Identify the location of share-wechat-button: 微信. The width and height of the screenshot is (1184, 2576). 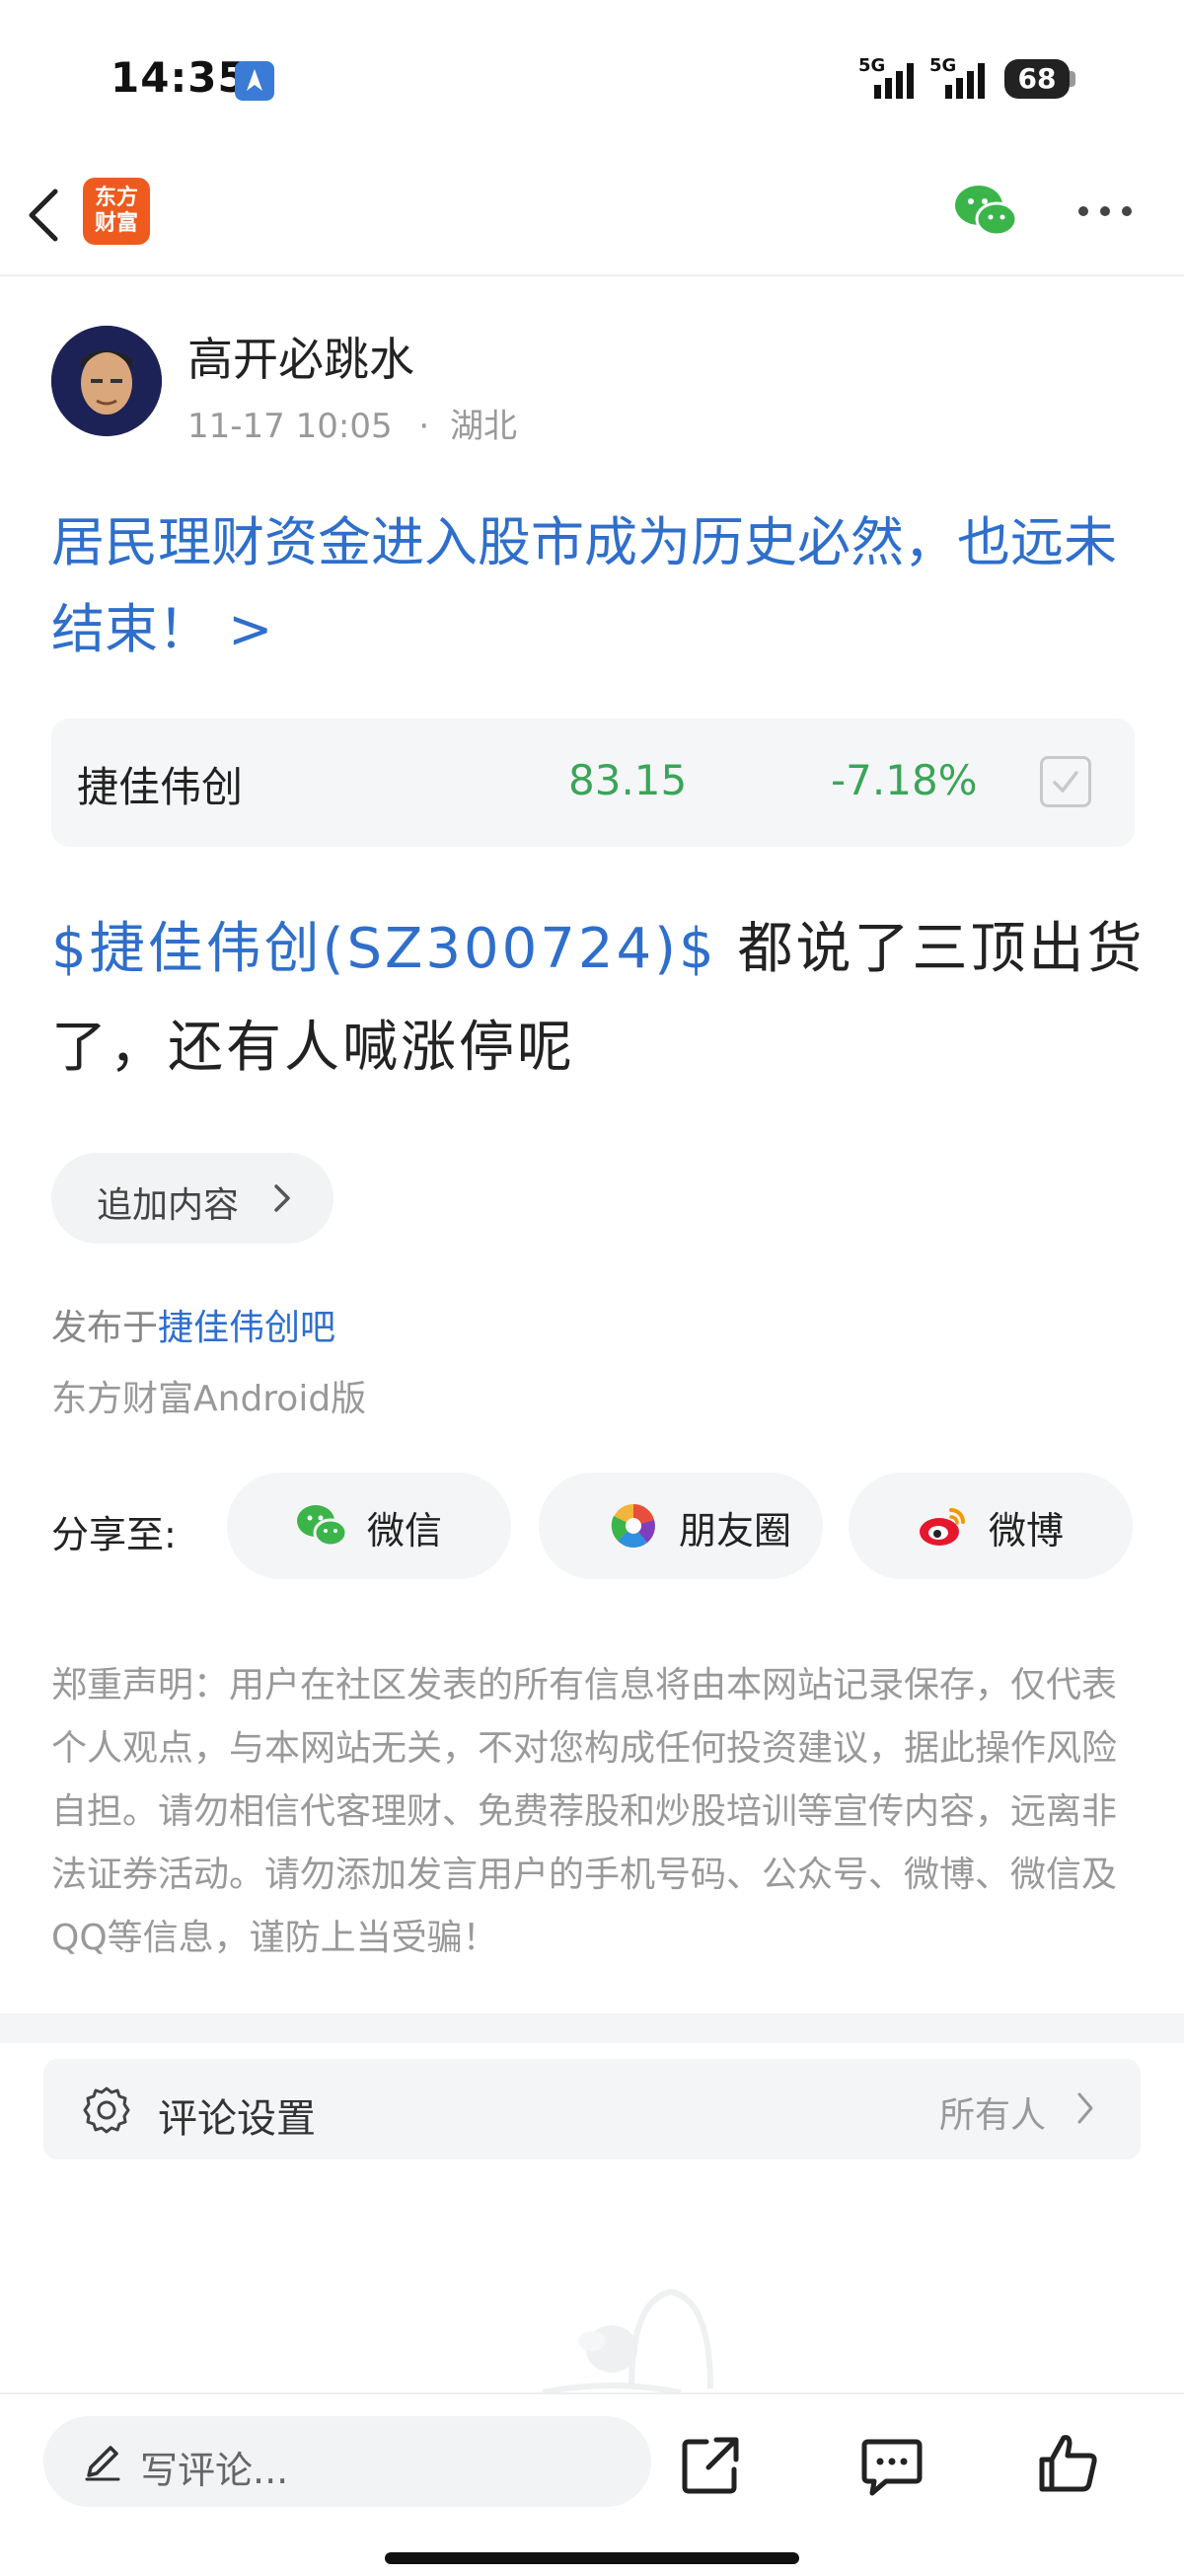
(369, 1526).